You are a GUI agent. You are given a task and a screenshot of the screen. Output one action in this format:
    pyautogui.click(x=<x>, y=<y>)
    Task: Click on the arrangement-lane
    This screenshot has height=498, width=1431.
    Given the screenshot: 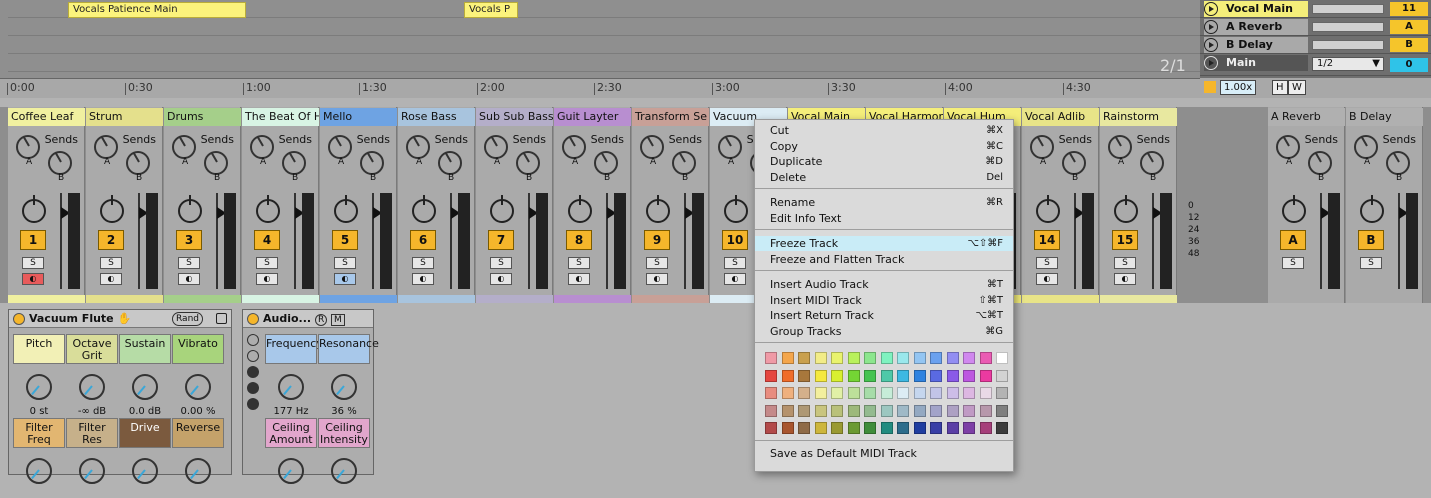 What is the action you would take?
    pyautogui.click(x=604, y=27)
    